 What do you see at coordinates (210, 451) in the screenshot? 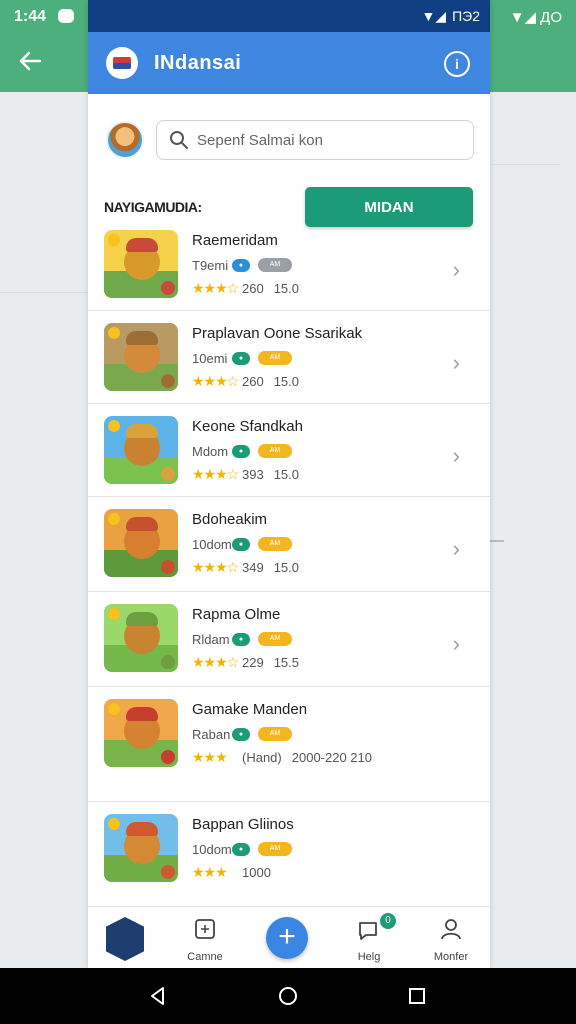
I see `game-subtitle: Mdom` at bounding box center [210, 451].